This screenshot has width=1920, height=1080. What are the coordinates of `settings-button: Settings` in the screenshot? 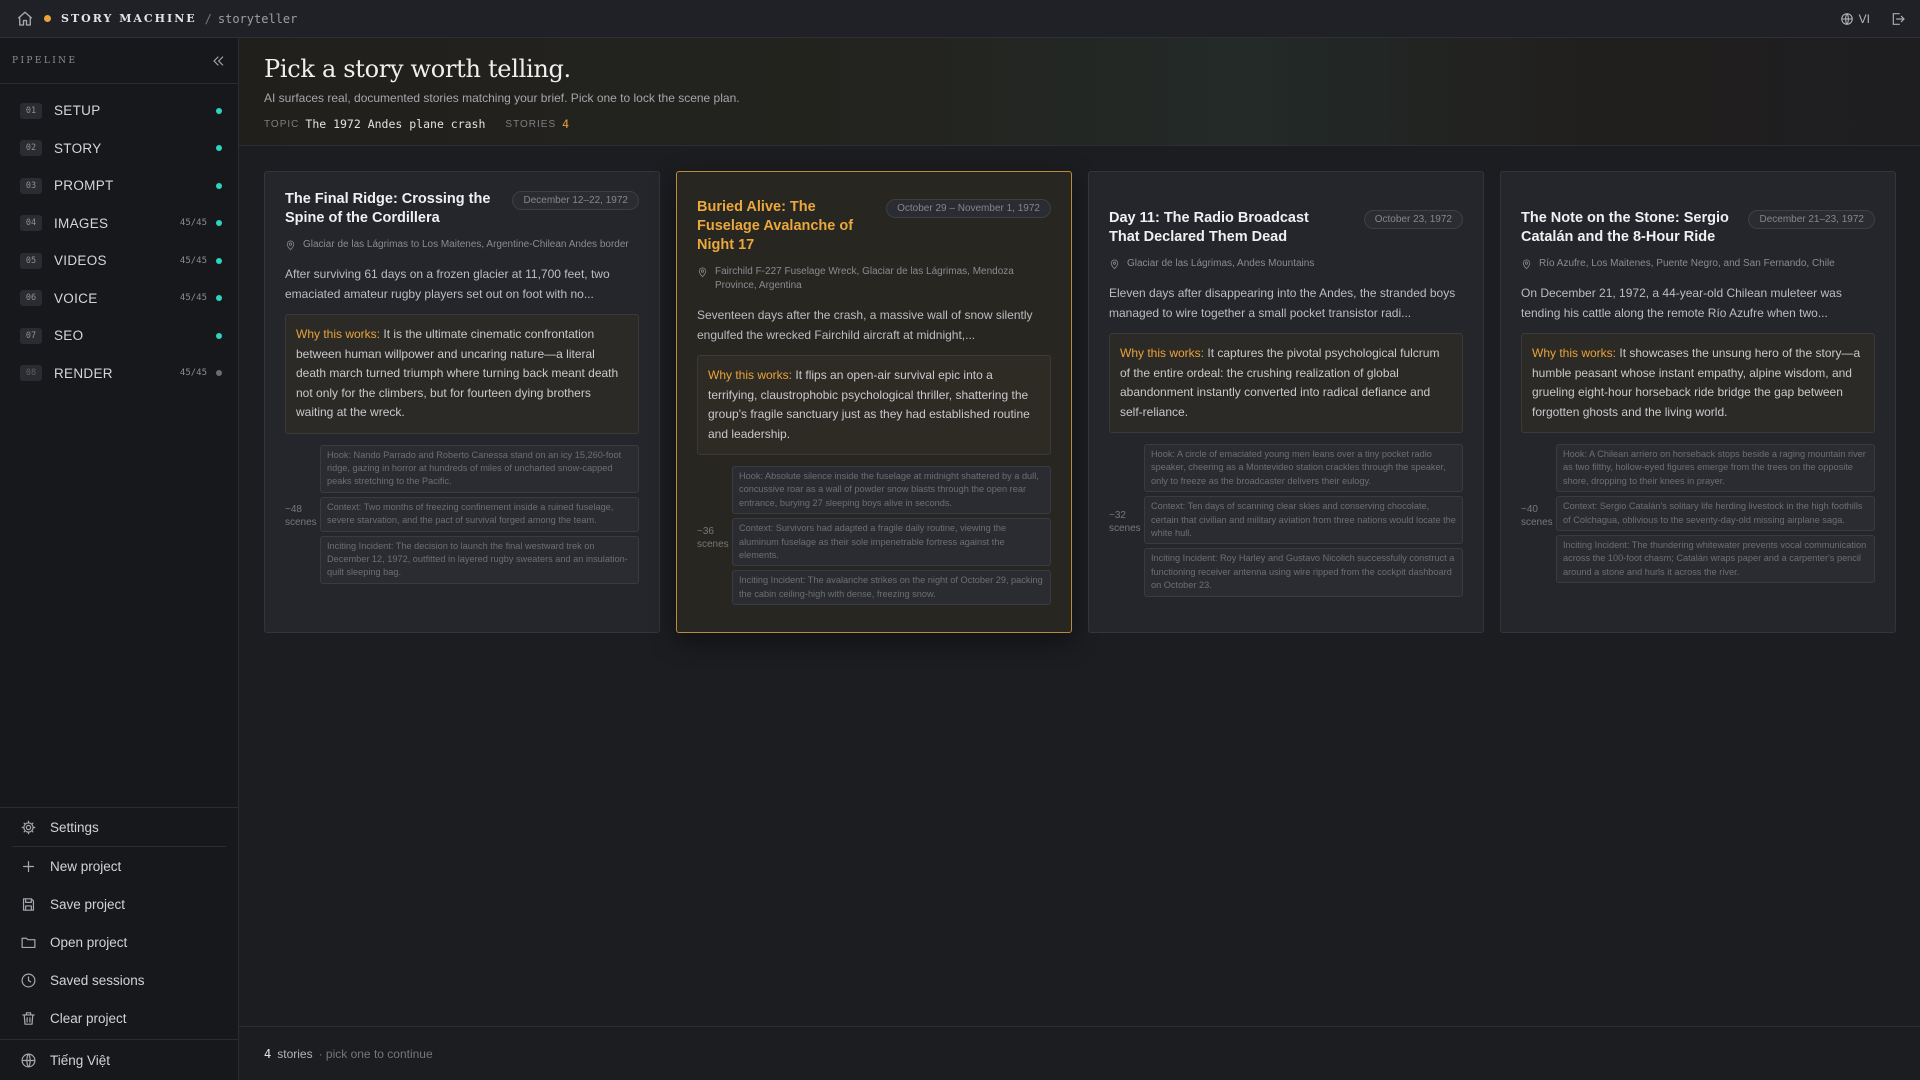 It's located at (119, 827).